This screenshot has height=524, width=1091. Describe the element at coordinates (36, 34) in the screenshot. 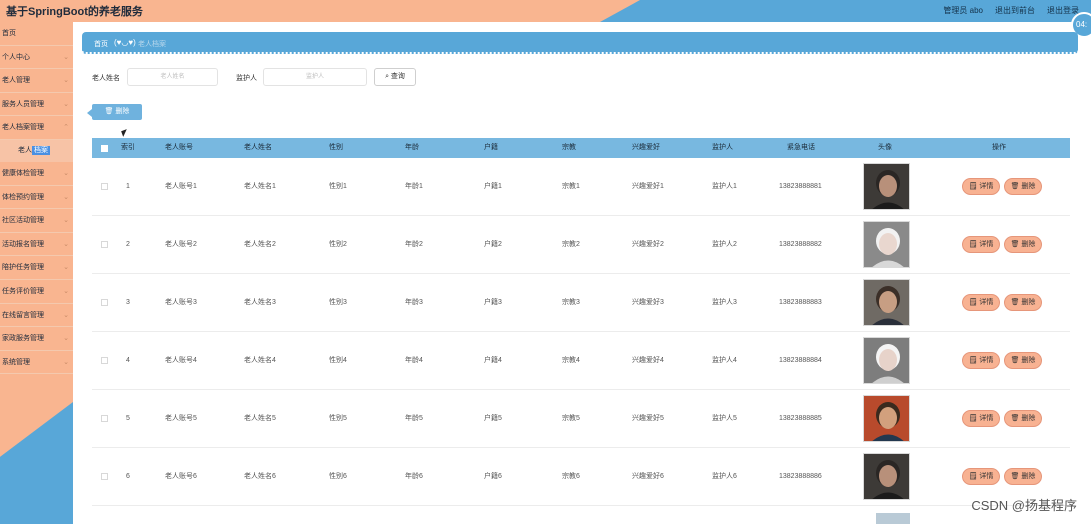

I see `sidebar-item: 首页` at that location.